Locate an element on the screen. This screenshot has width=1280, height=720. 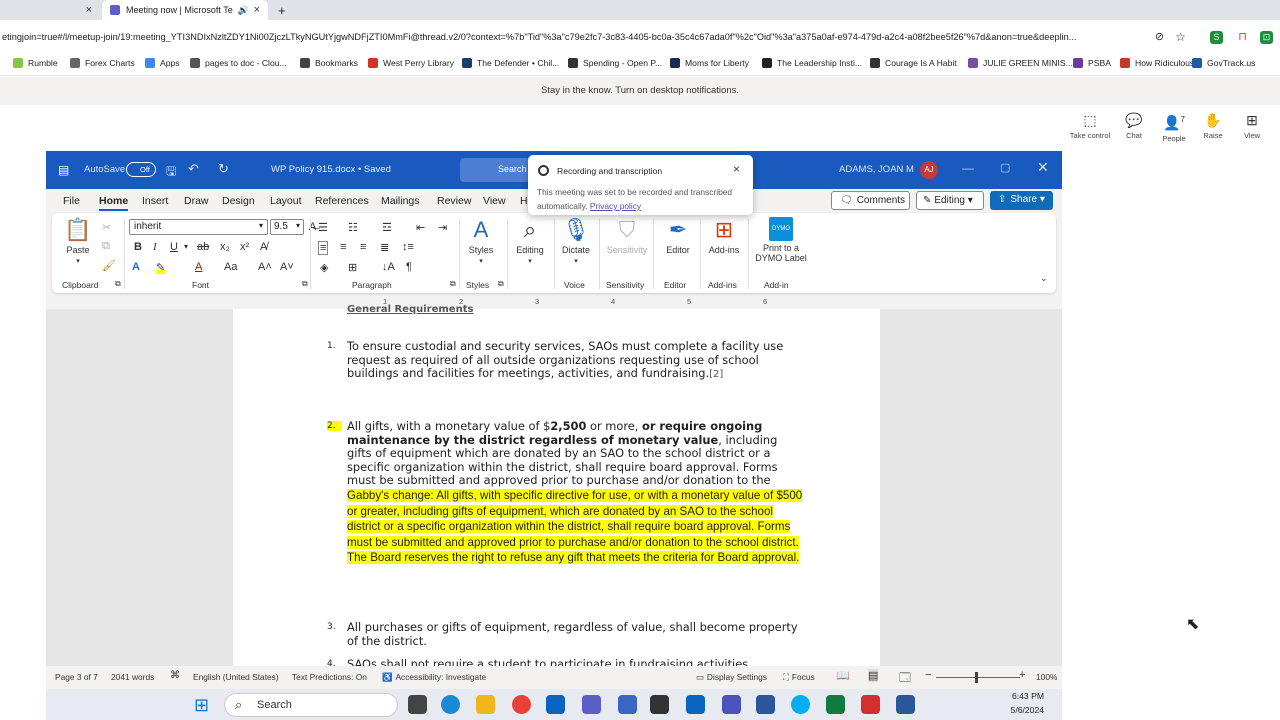
grow-font-icon: A˄ is located at coordinates (265, 267).